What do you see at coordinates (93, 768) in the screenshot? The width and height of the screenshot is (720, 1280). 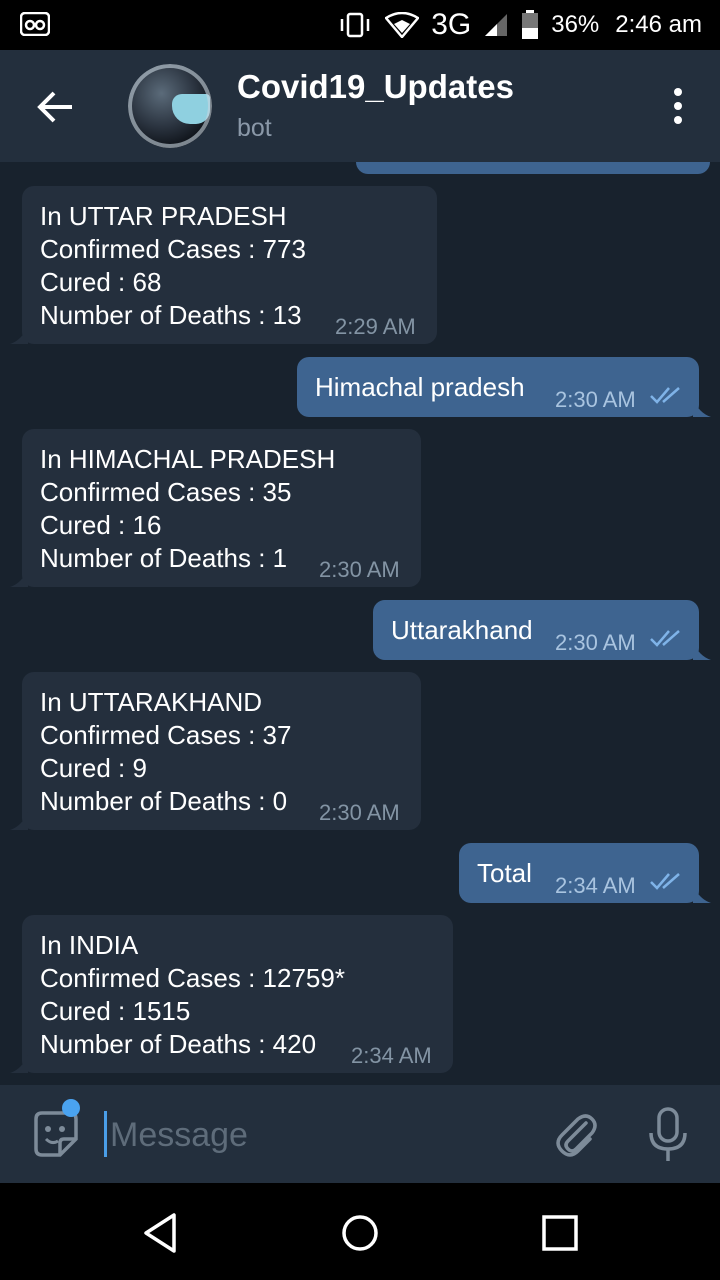 I see `message-text-line: Cured : 9` at bounding box center [93, 768].